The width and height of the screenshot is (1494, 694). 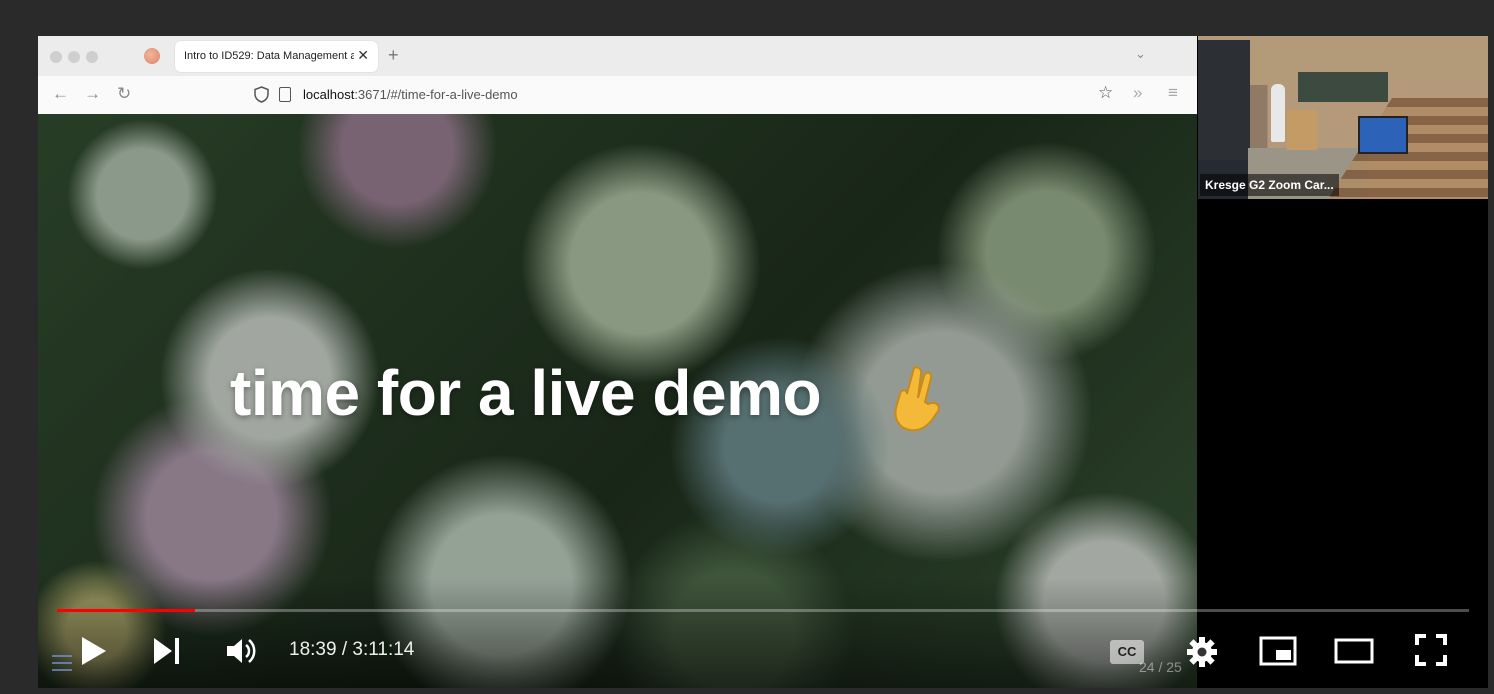 I want to click on overflow-chevron-icon: », so click(x=1137, y=93).